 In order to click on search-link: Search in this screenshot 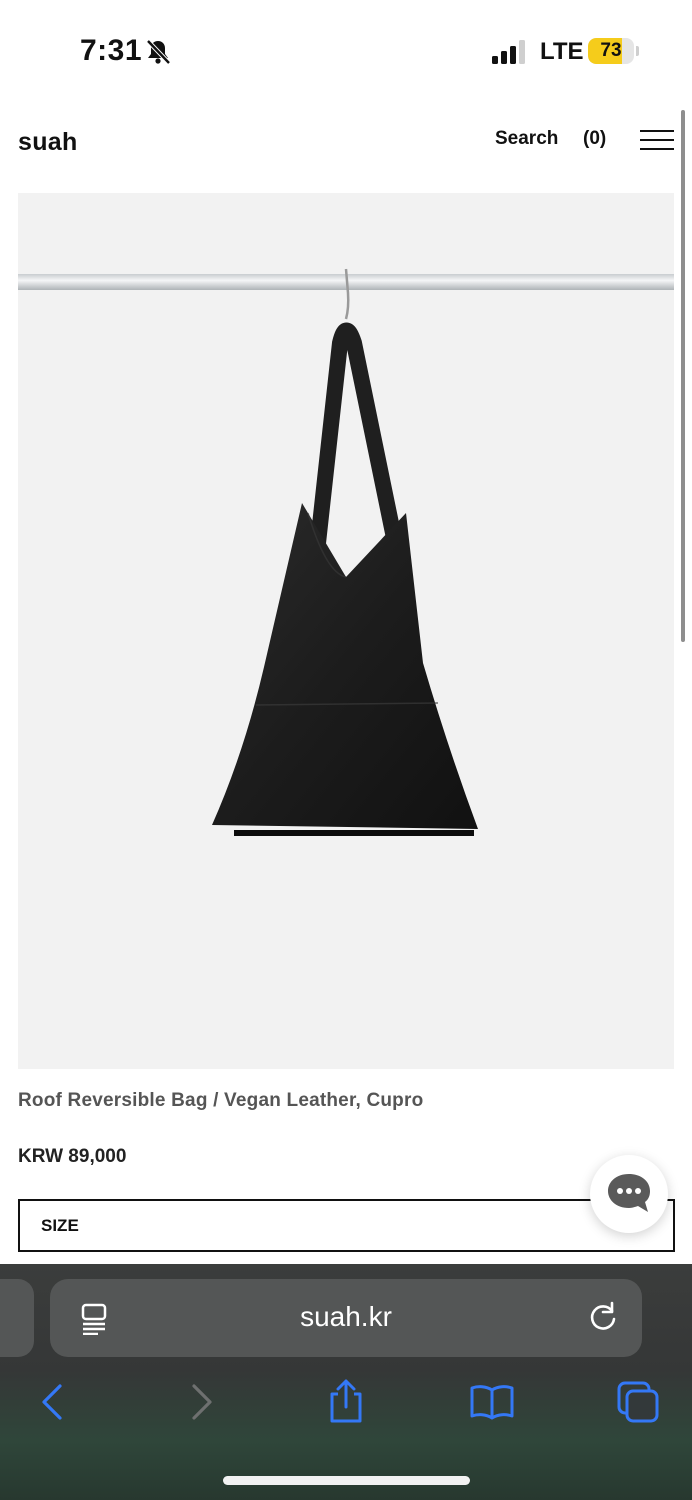, I will do `click(526, 139)`.